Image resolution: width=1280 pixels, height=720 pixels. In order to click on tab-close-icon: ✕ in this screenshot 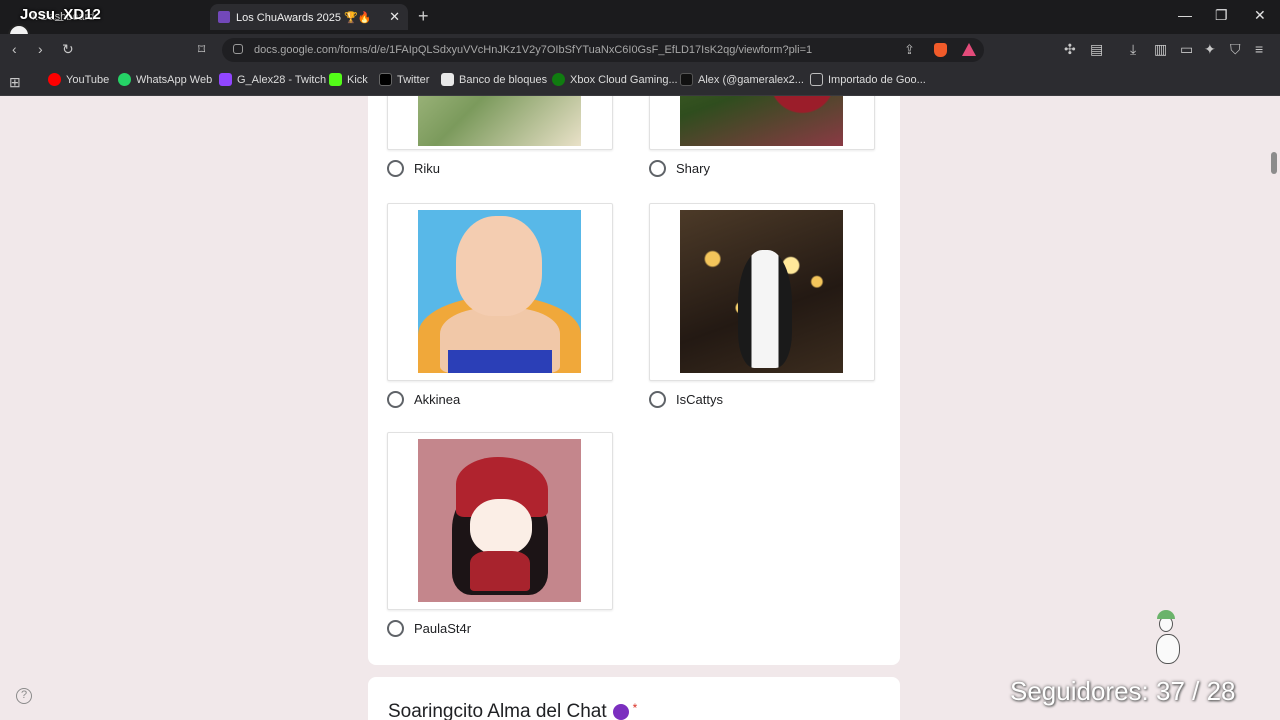, I will do `click(394, 17)`.